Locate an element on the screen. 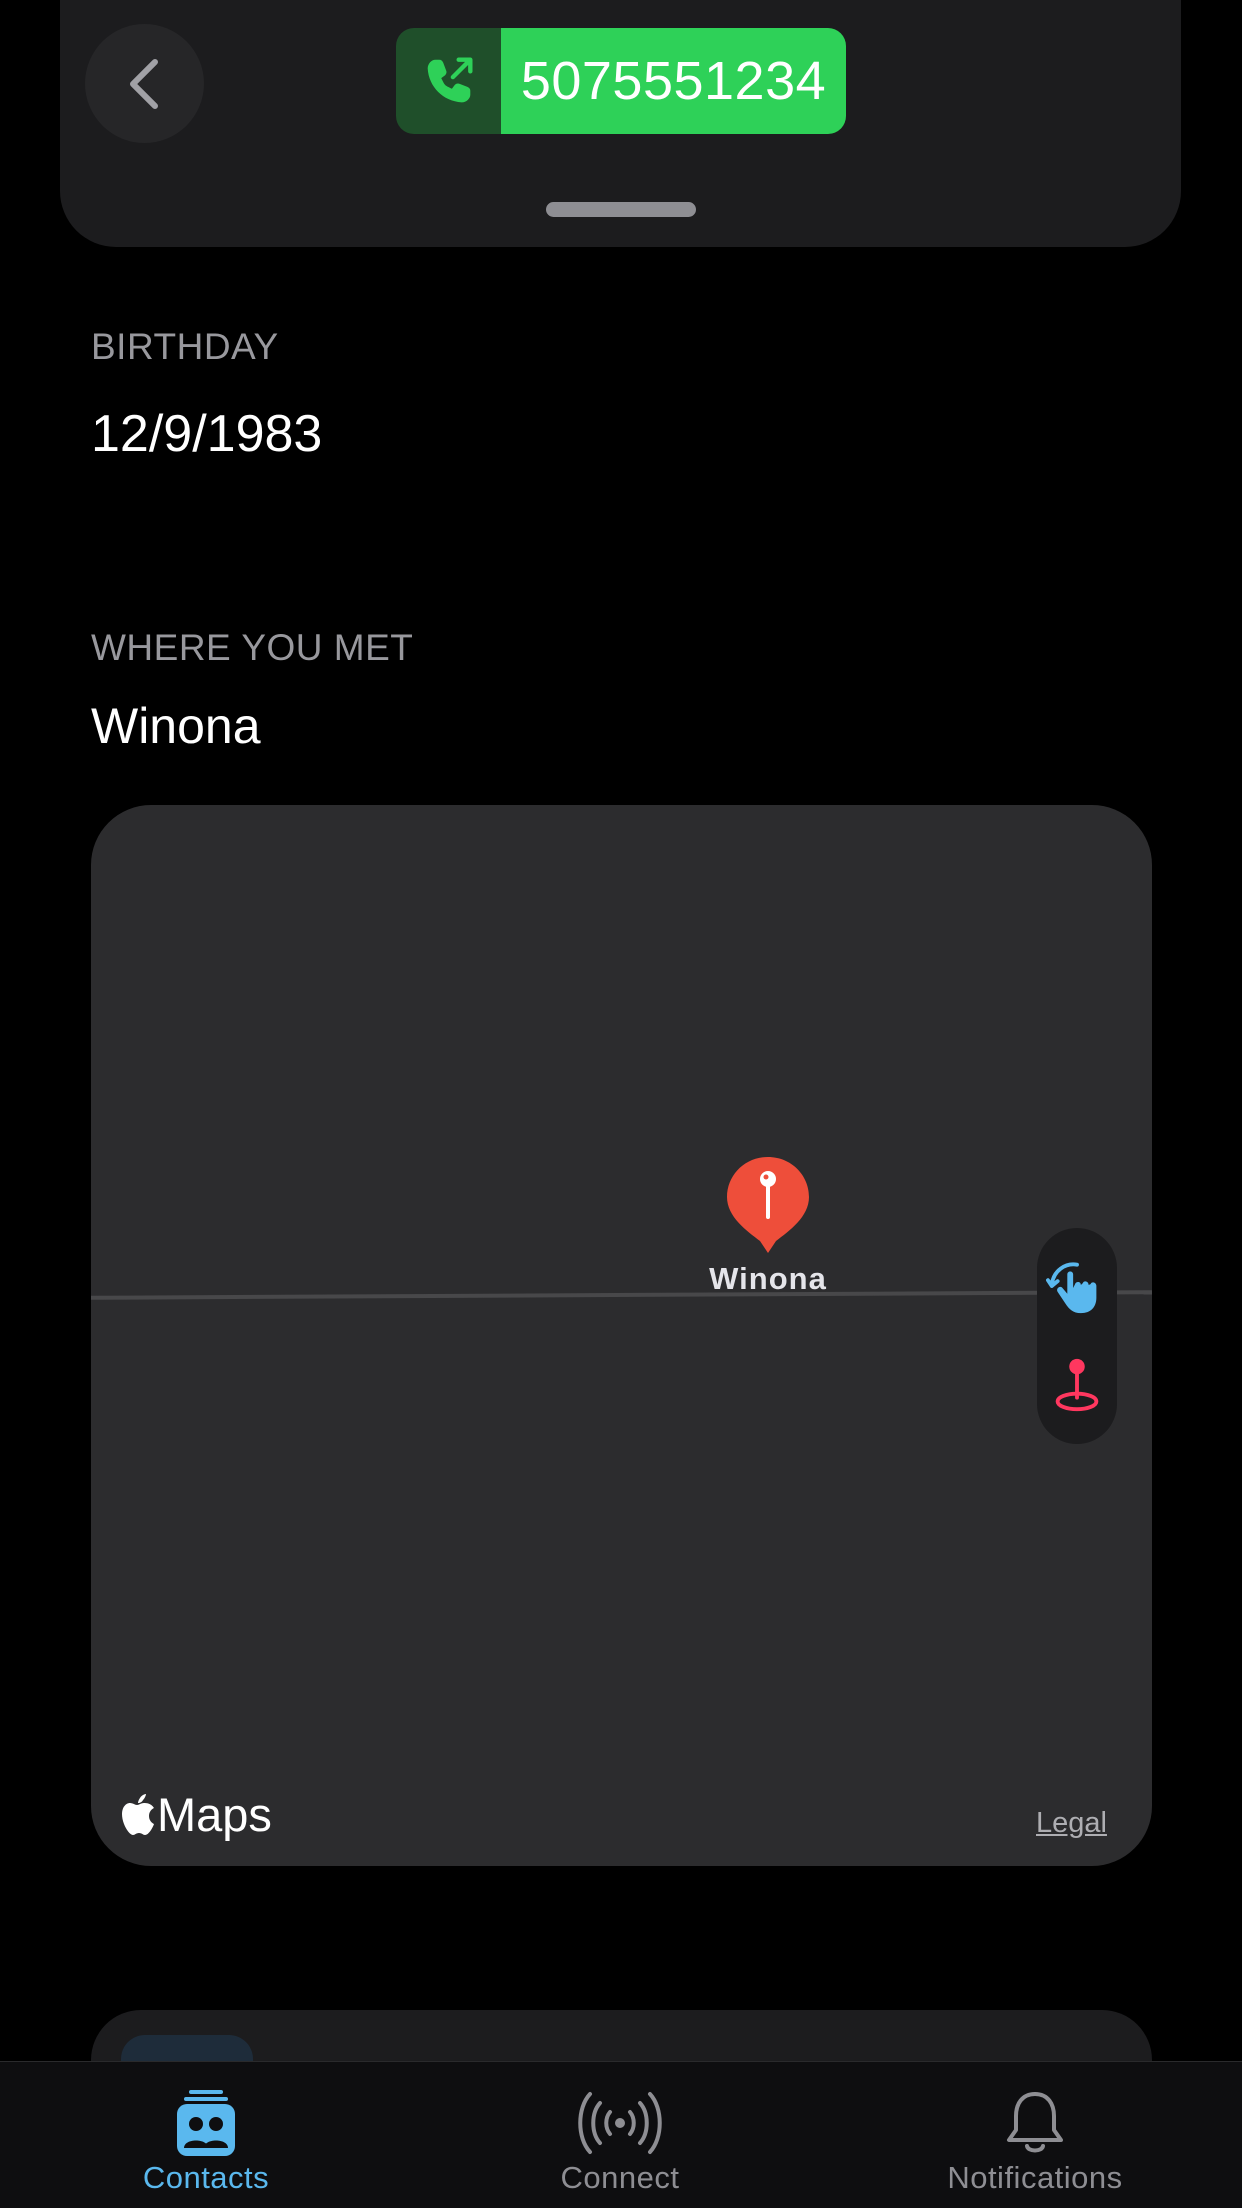 The image size is (1242, 2208). apple-maps-logo: Maps is located at coordinates (196, 1814).